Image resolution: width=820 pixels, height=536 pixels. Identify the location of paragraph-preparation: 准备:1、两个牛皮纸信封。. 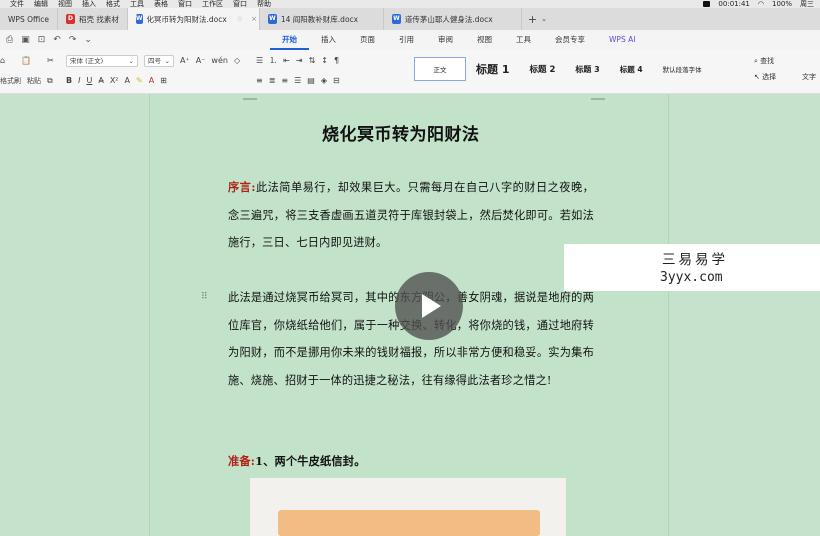
(411, 462).